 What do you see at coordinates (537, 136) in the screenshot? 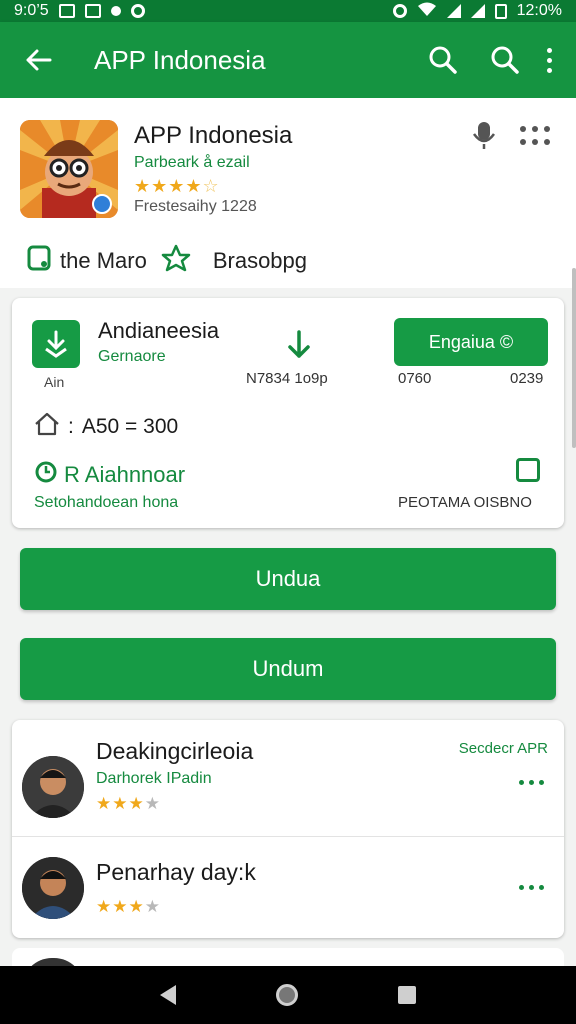
I see `more-grid-icon` at bounding box center [537, 136].